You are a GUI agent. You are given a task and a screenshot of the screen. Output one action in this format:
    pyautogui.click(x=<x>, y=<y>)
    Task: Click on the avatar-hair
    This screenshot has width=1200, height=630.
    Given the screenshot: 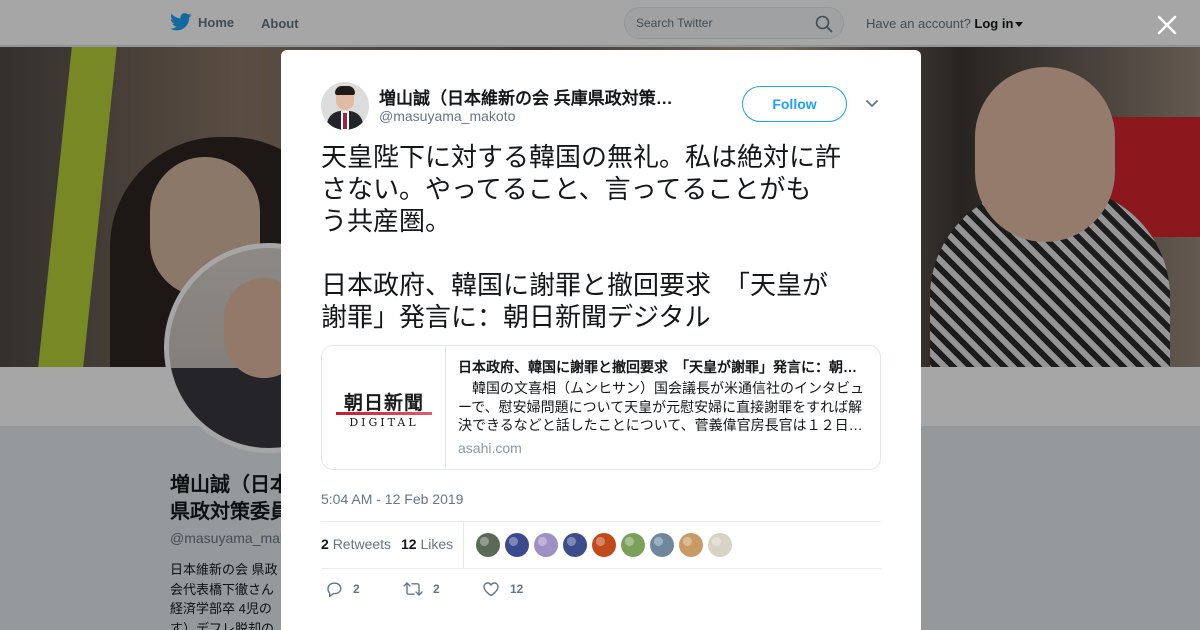 What is the action you would take?
    pyautogui.click(x=345, y=90)
    